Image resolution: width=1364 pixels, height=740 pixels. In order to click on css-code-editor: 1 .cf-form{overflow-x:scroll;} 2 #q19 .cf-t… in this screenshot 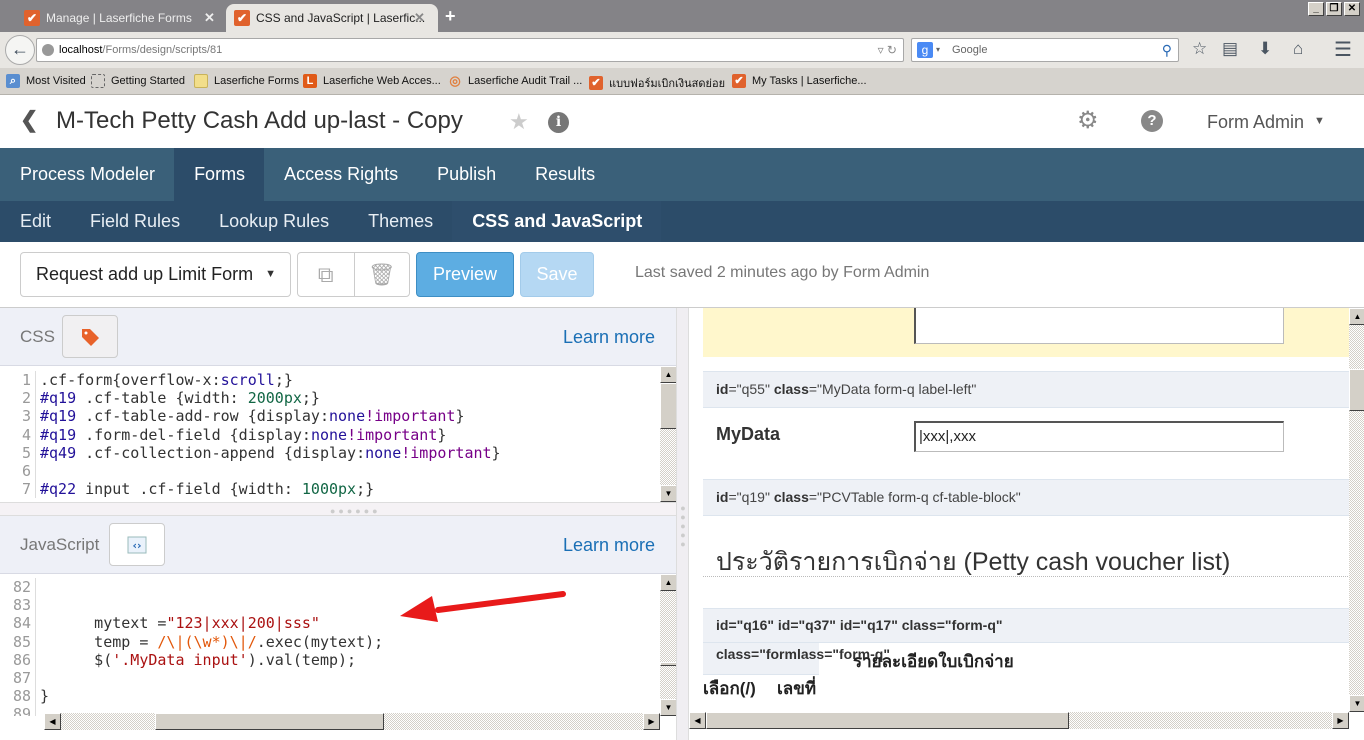, I will do `click(330, 436)`.